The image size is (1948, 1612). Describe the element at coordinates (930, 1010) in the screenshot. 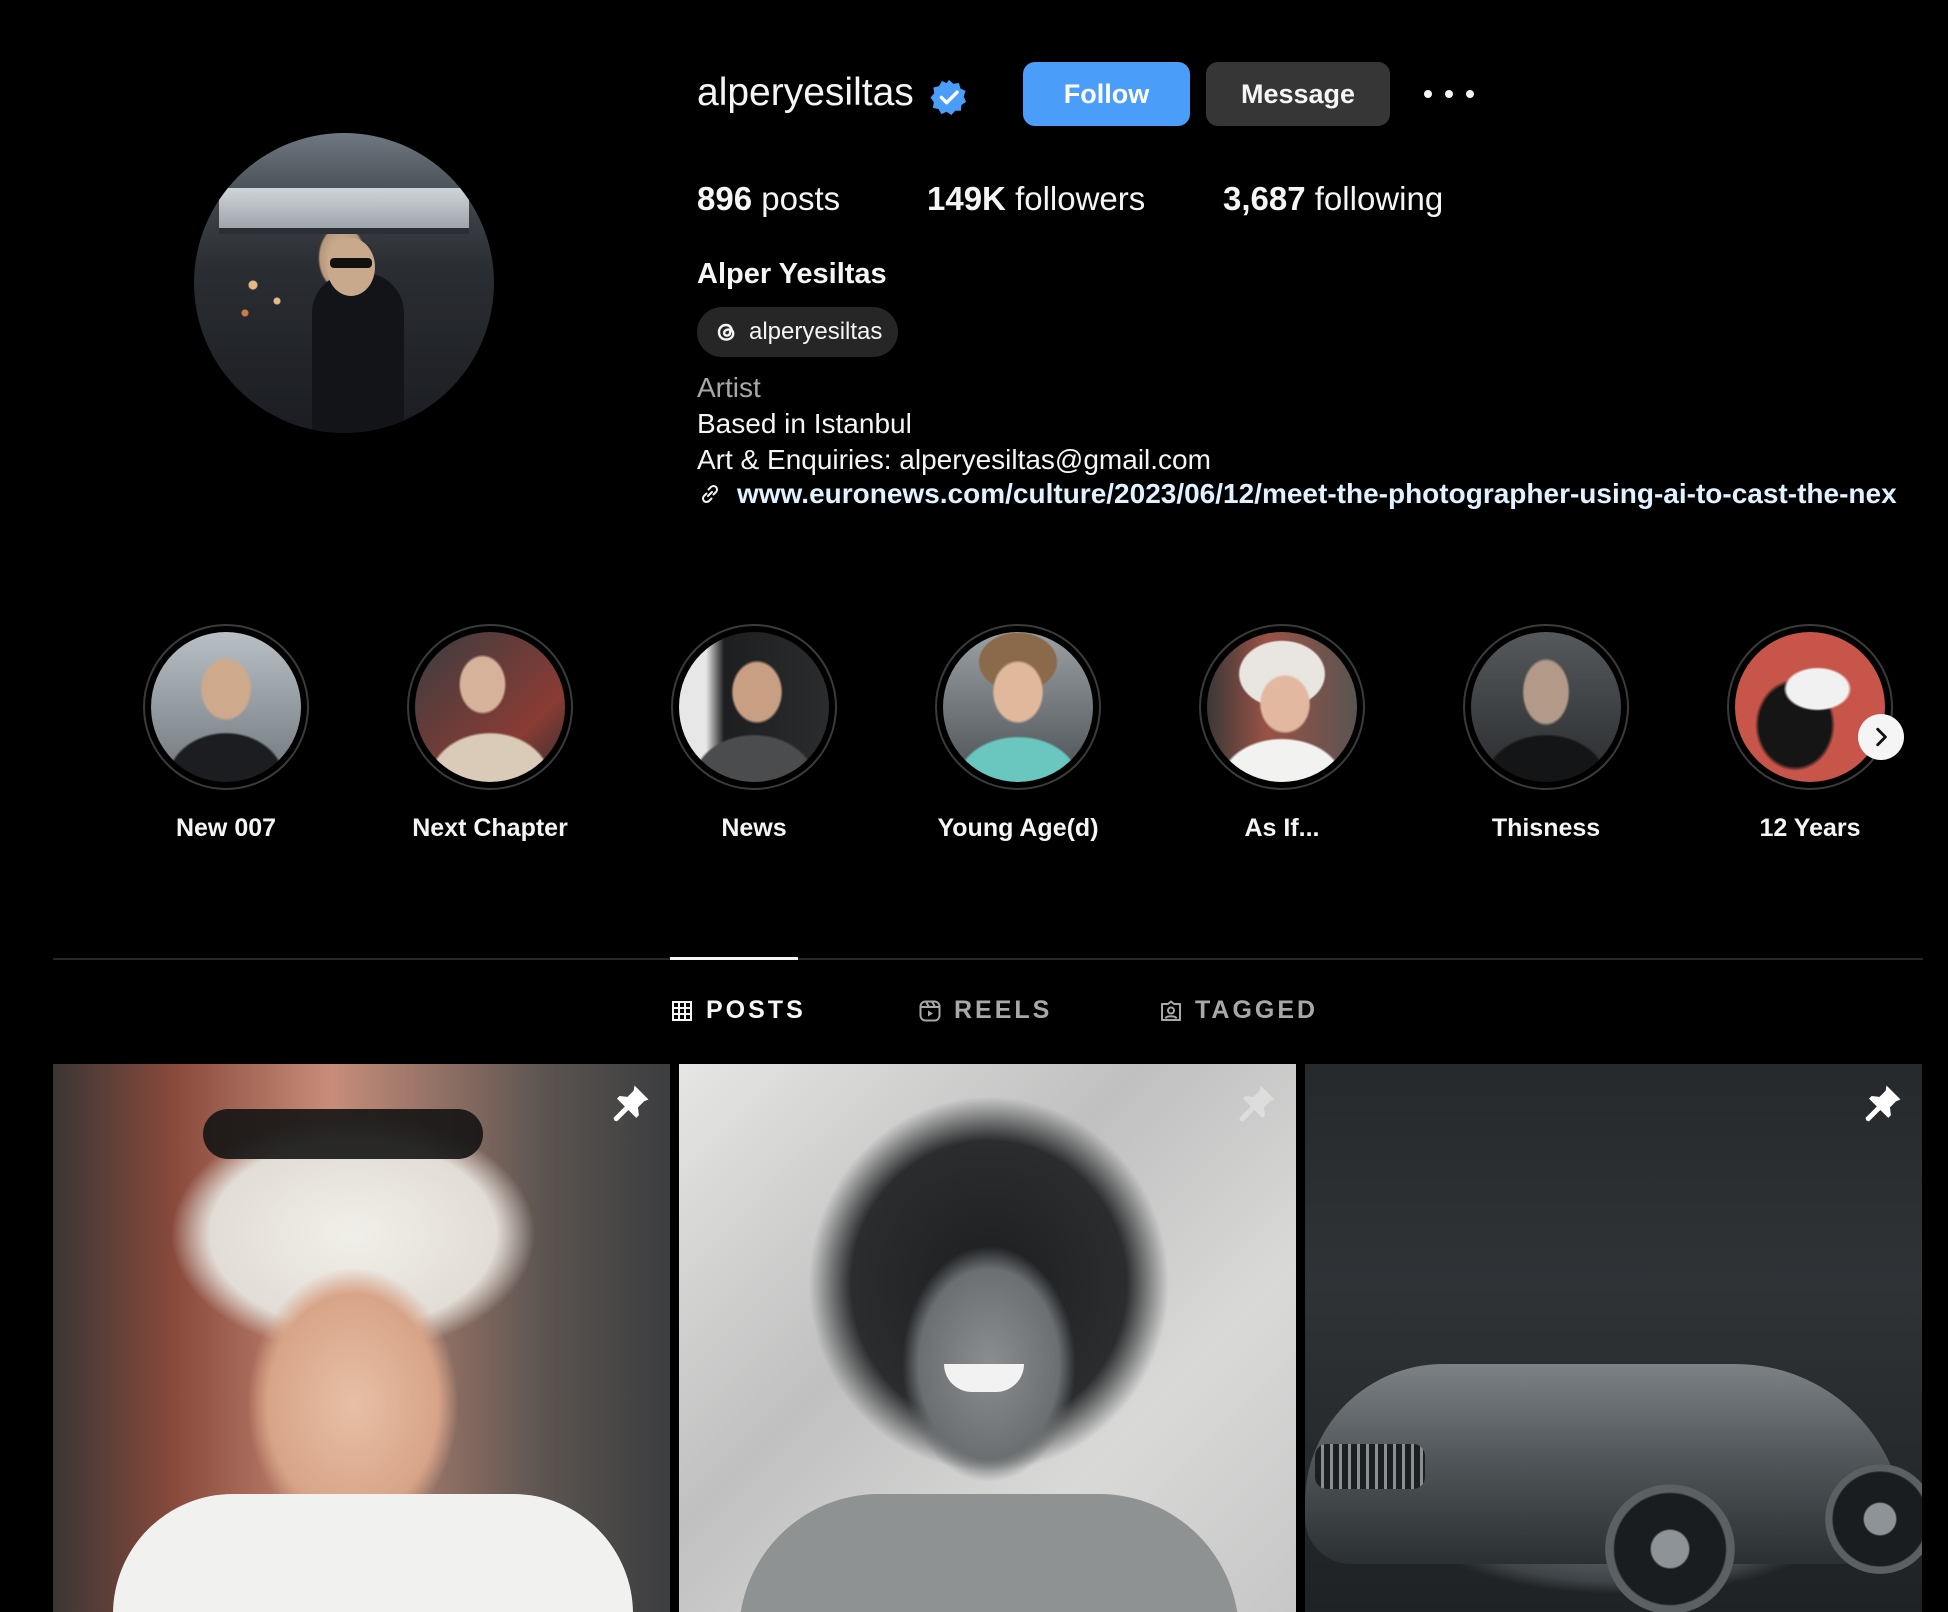

I see `reels-icon` at that location.